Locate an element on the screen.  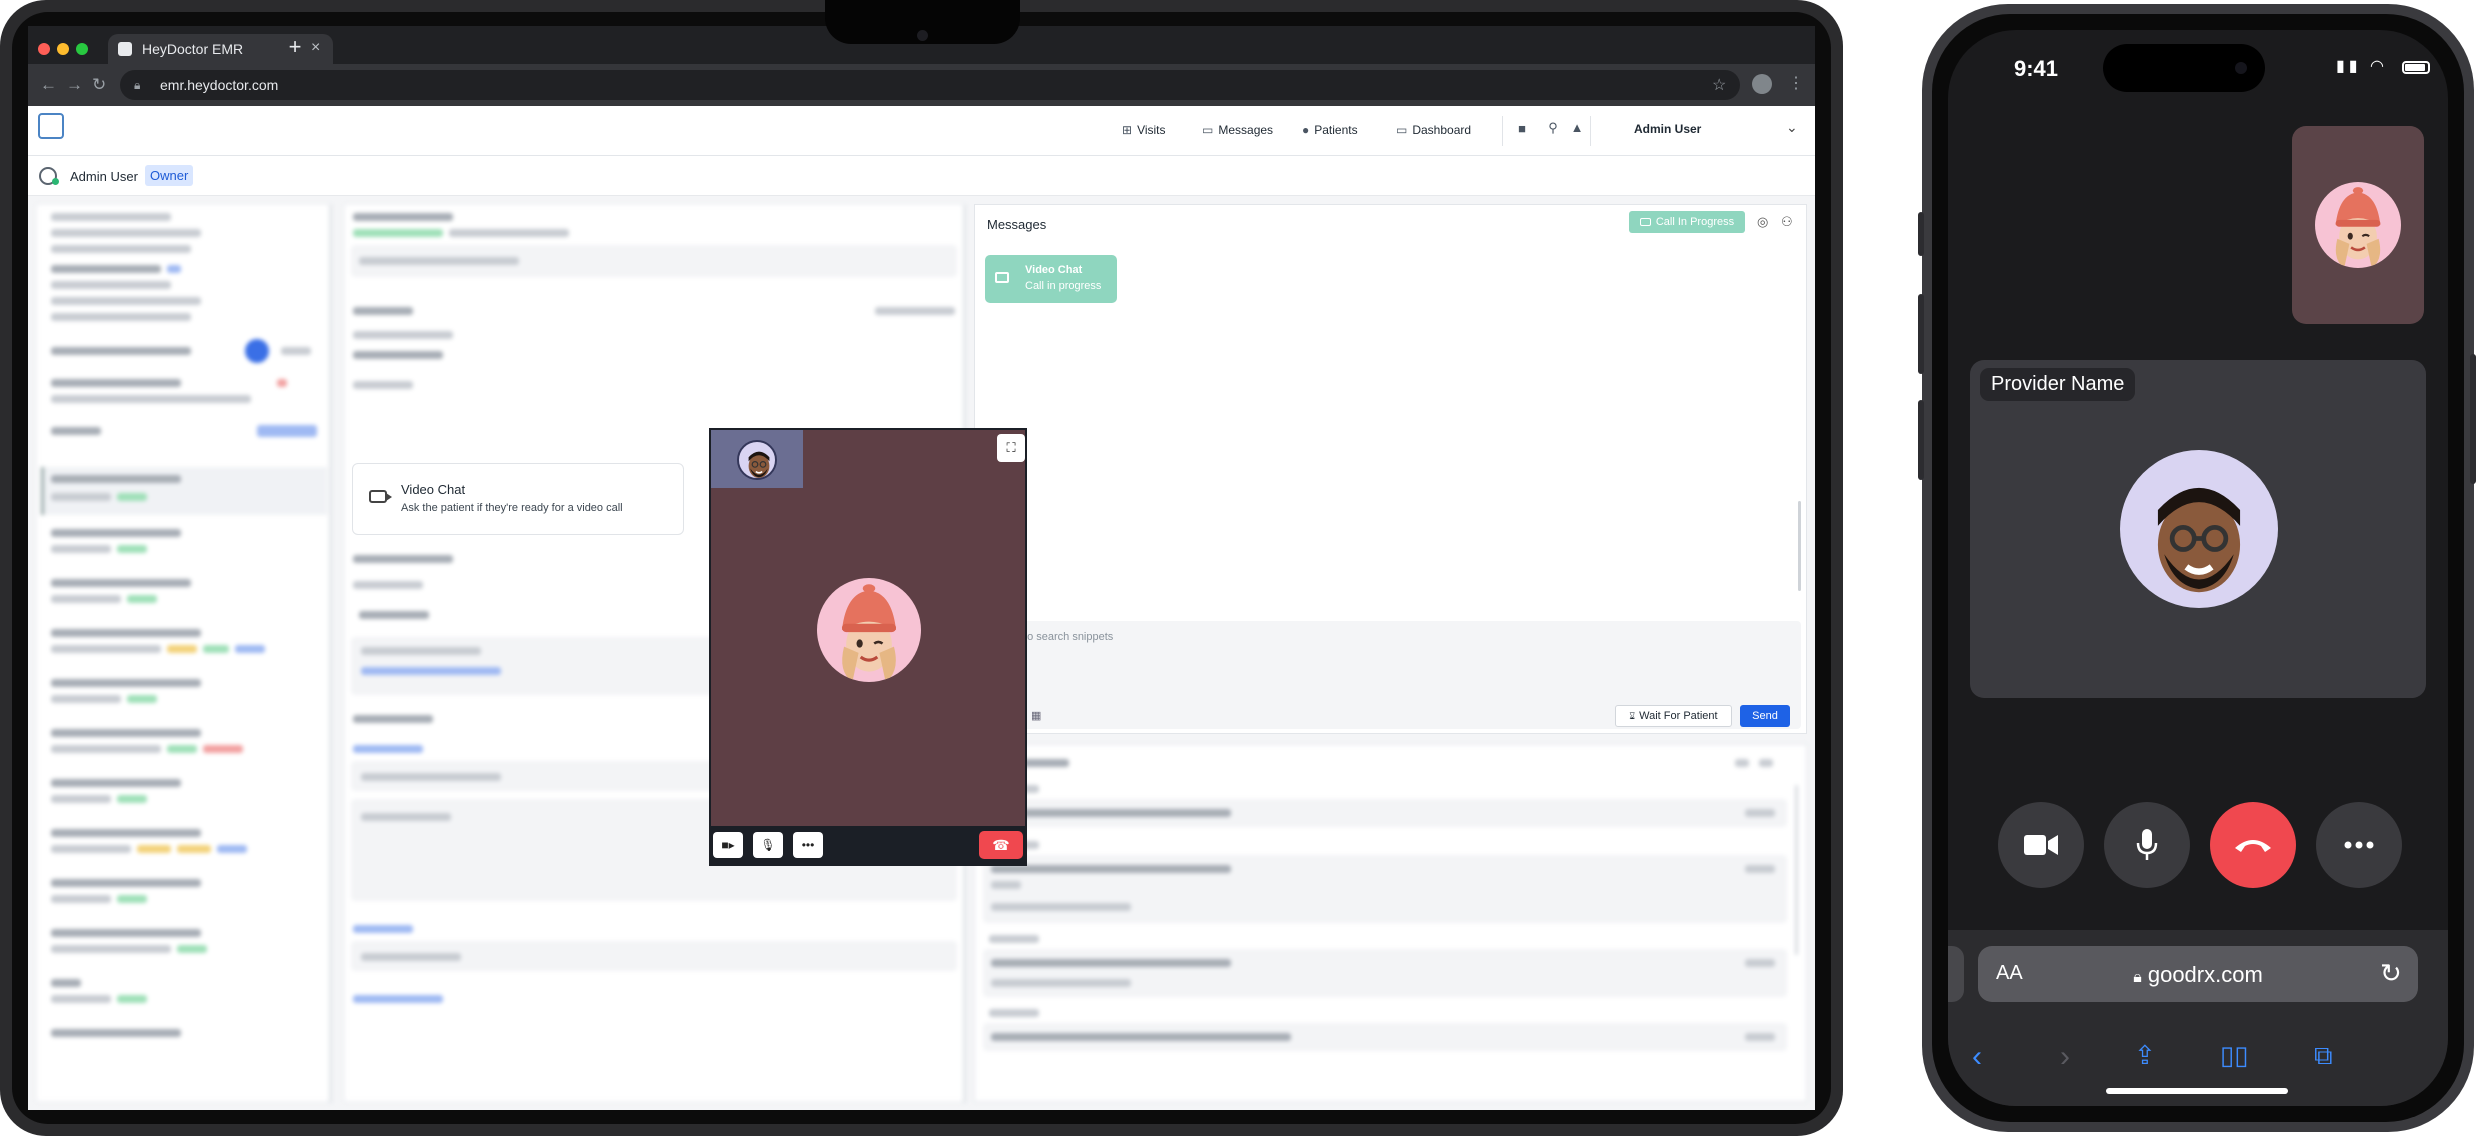
previous-tab-peek is located at coordinates (1956, 974).